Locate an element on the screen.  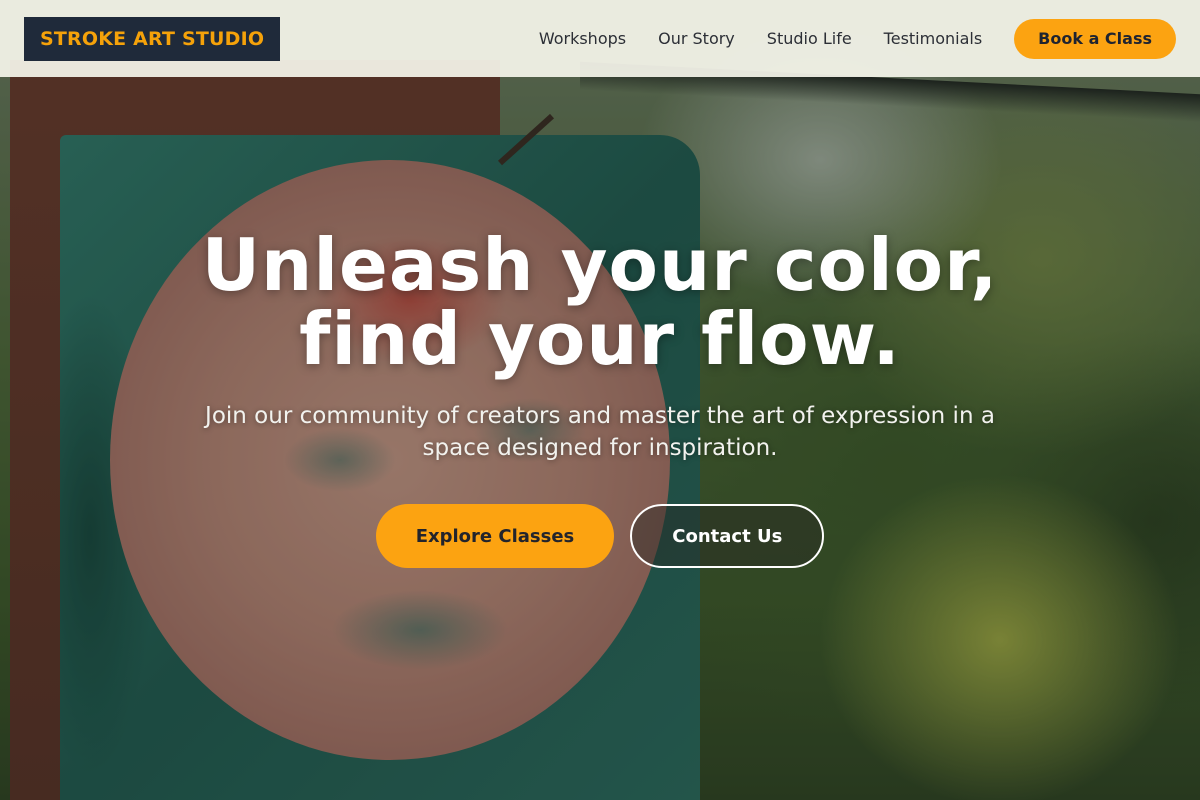
hero-title-line-1: Unleash your color, is located at coordinates (600, 265).